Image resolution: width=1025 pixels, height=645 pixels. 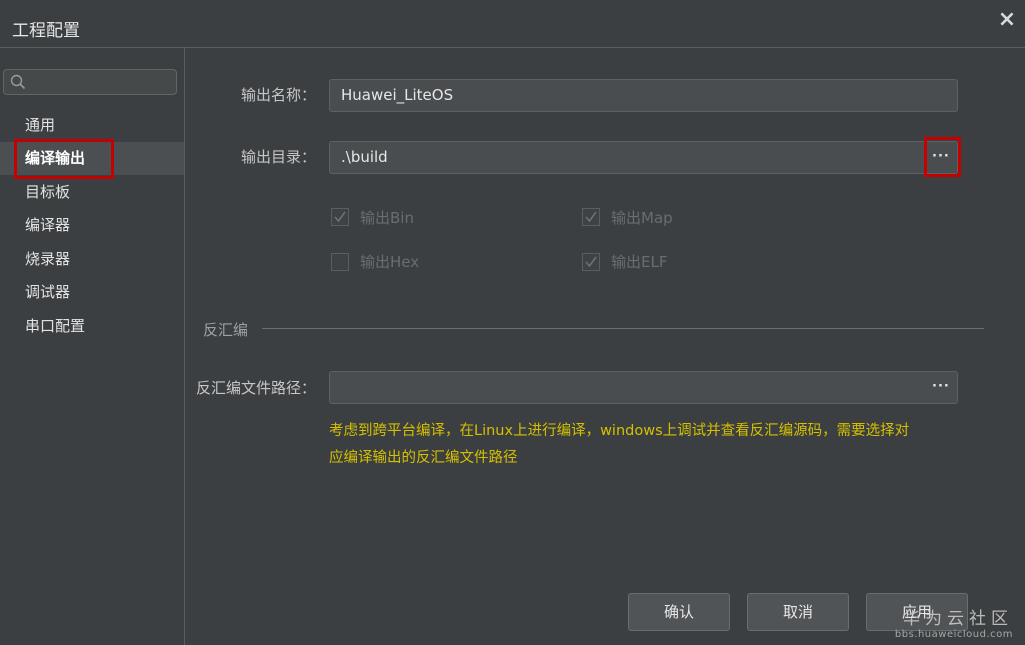 What do you see at coordinates (643, 157) in the screenshot?
I see `output-dir-field: .\build` at bounding box center [643, 157].